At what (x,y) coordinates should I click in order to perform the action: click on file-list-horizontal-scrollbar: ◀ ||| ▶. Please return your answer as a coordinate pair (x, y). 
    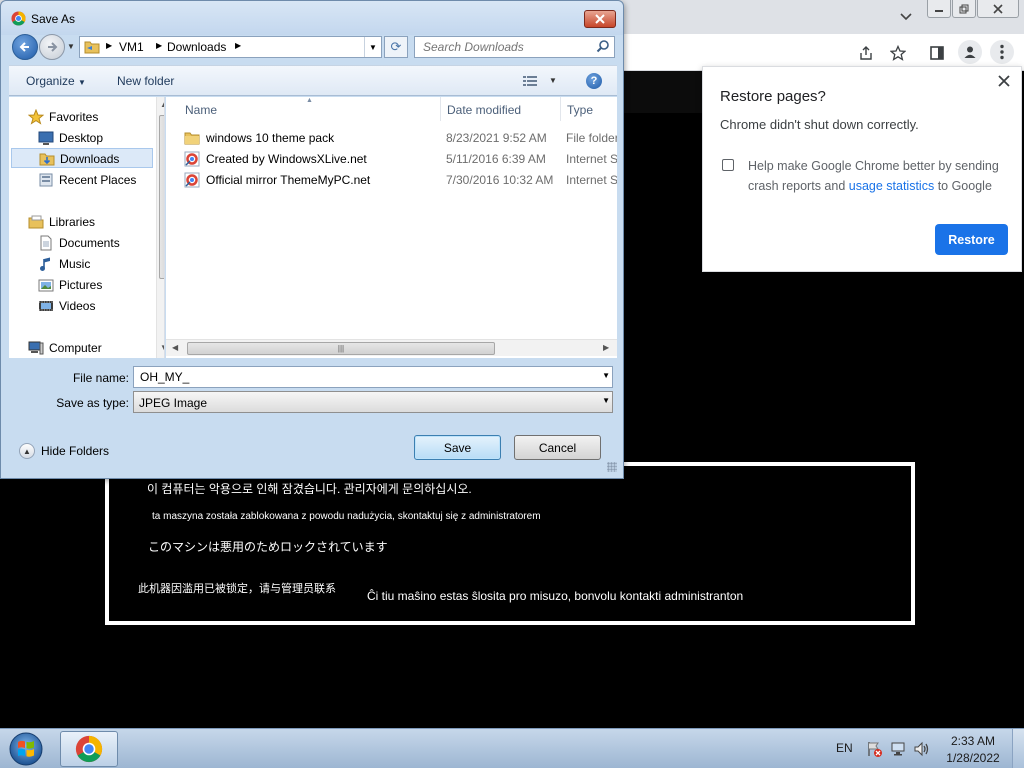
    Looking at the image, I should click on (391, 347).